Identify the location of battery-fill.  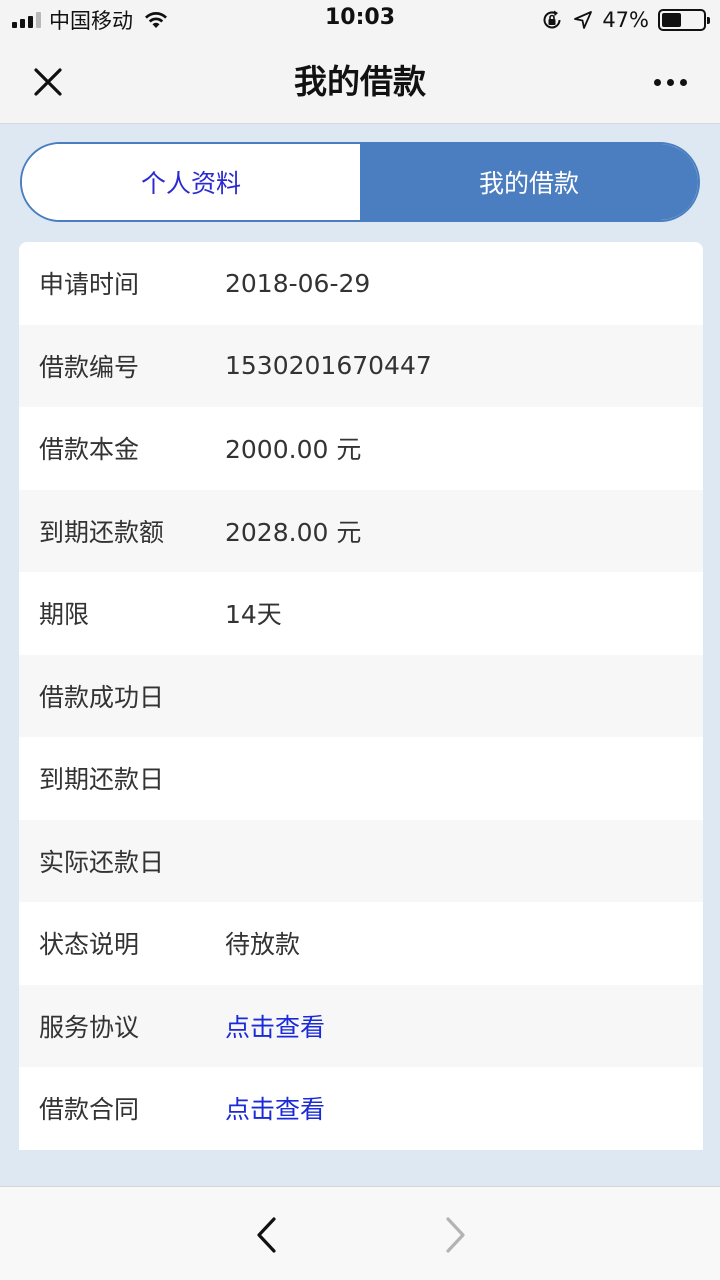
(671, 20).